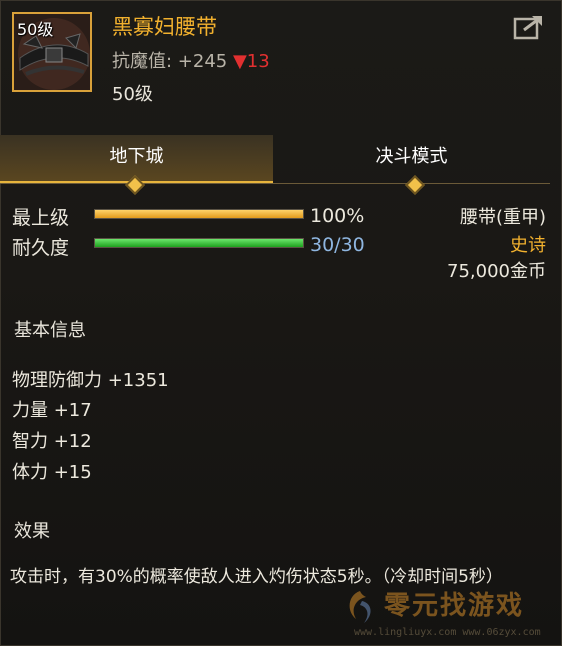 The image size is (562, 646). I want to click on durability-value: 30/30, so click(337, 245).